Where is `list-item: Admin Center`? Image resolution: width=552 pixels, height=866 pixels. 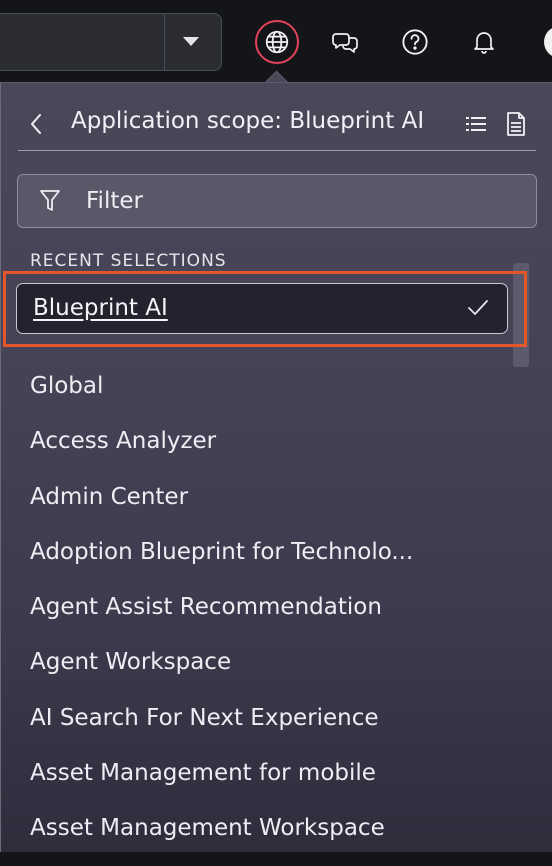
list-item: Admin Center is located at coordinates (221, 506).